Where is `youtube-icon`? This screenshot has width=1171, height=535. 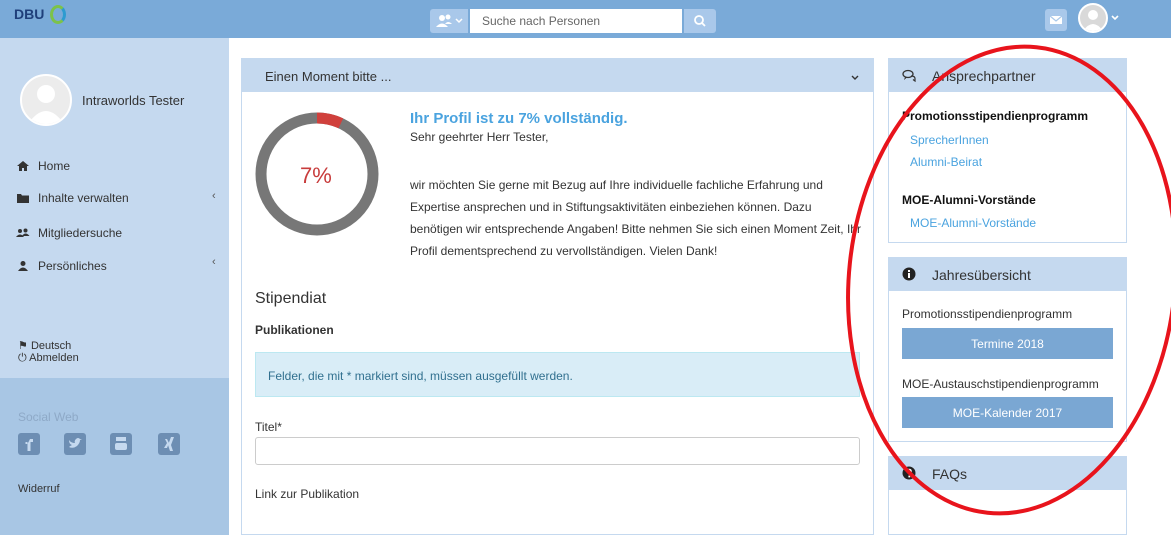
youtube-icon is located at coordinates (121, 444).